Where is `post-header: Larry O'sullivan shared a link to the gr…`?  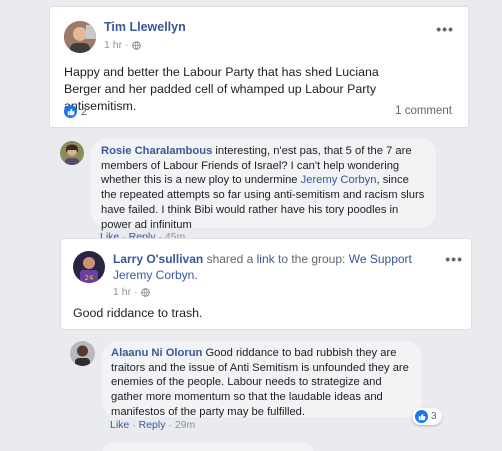
post-header: Larry O'sullivan shared a link to the gr… is located at coordinates (283, 267).